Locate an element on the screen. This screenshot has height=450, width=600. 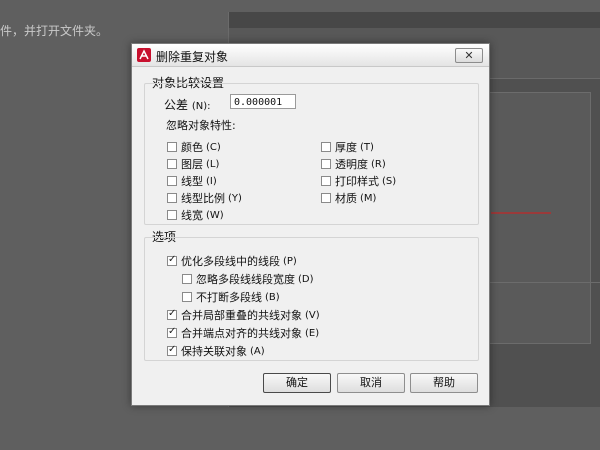
checkbox-option-3: 合并局部重叠的共线对象(V) is located at coordinates (243, 315).